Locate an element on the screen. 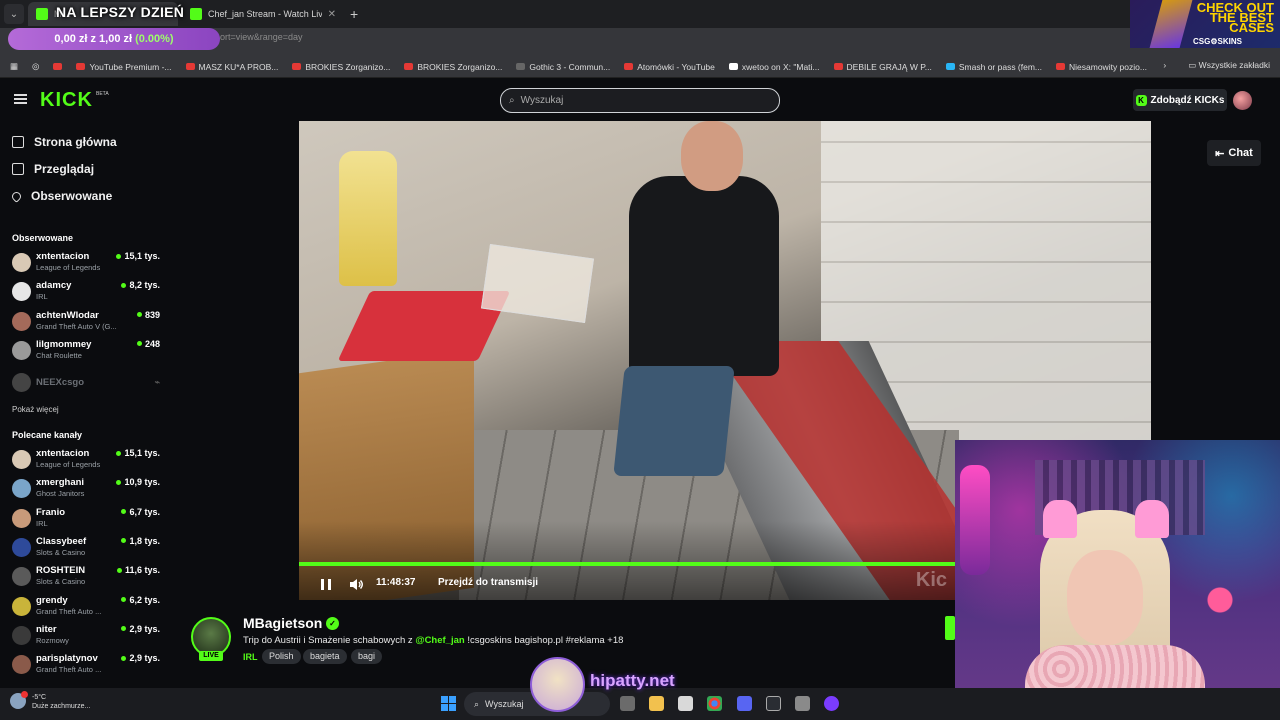 The width and height of the screenshot is (1280, 720). browse-icon is located at coordinates (18, 169).